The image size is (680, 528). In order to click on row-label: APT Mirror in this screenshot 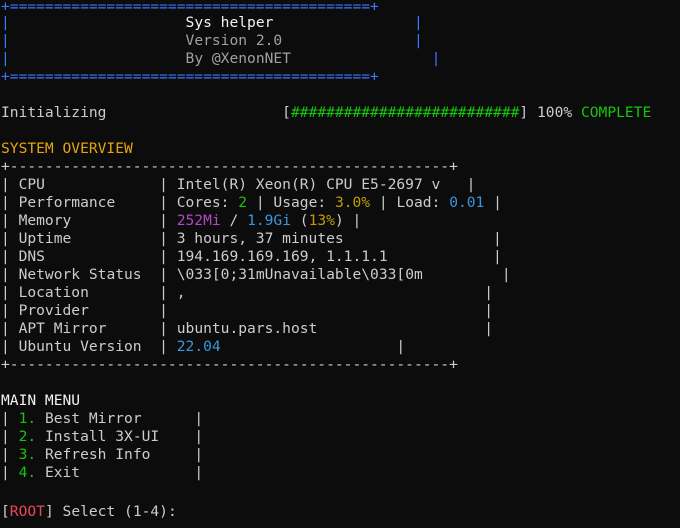, I will do `click(62, 328)`.